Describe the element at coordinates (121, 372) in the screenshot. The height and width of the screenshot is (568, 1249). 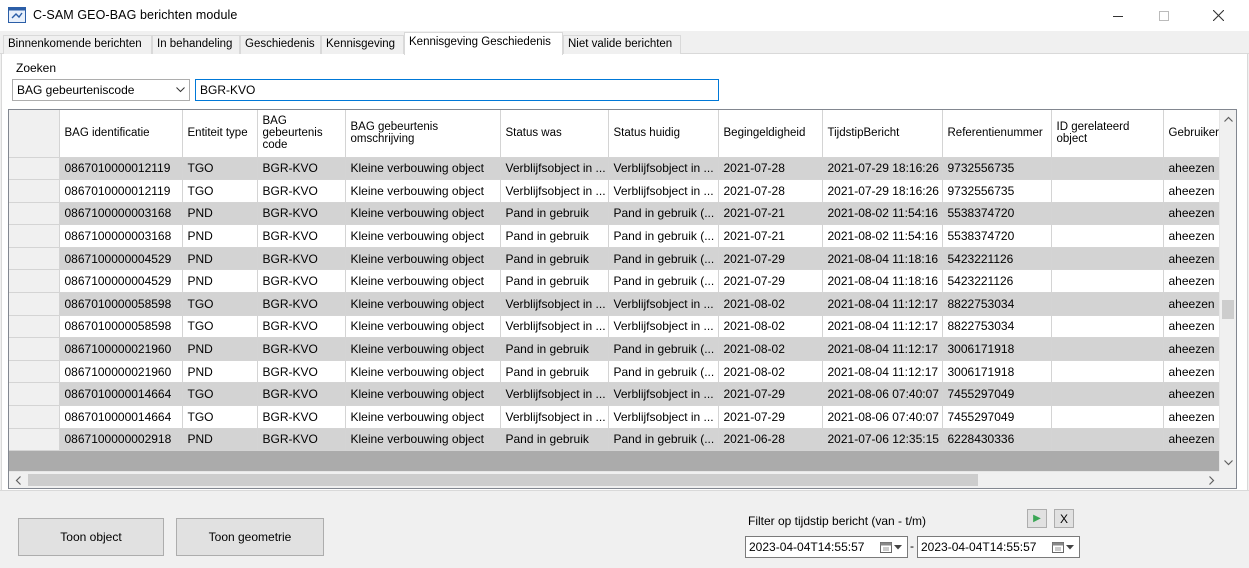
I see `table-cell: 0867100000021960` at that location.